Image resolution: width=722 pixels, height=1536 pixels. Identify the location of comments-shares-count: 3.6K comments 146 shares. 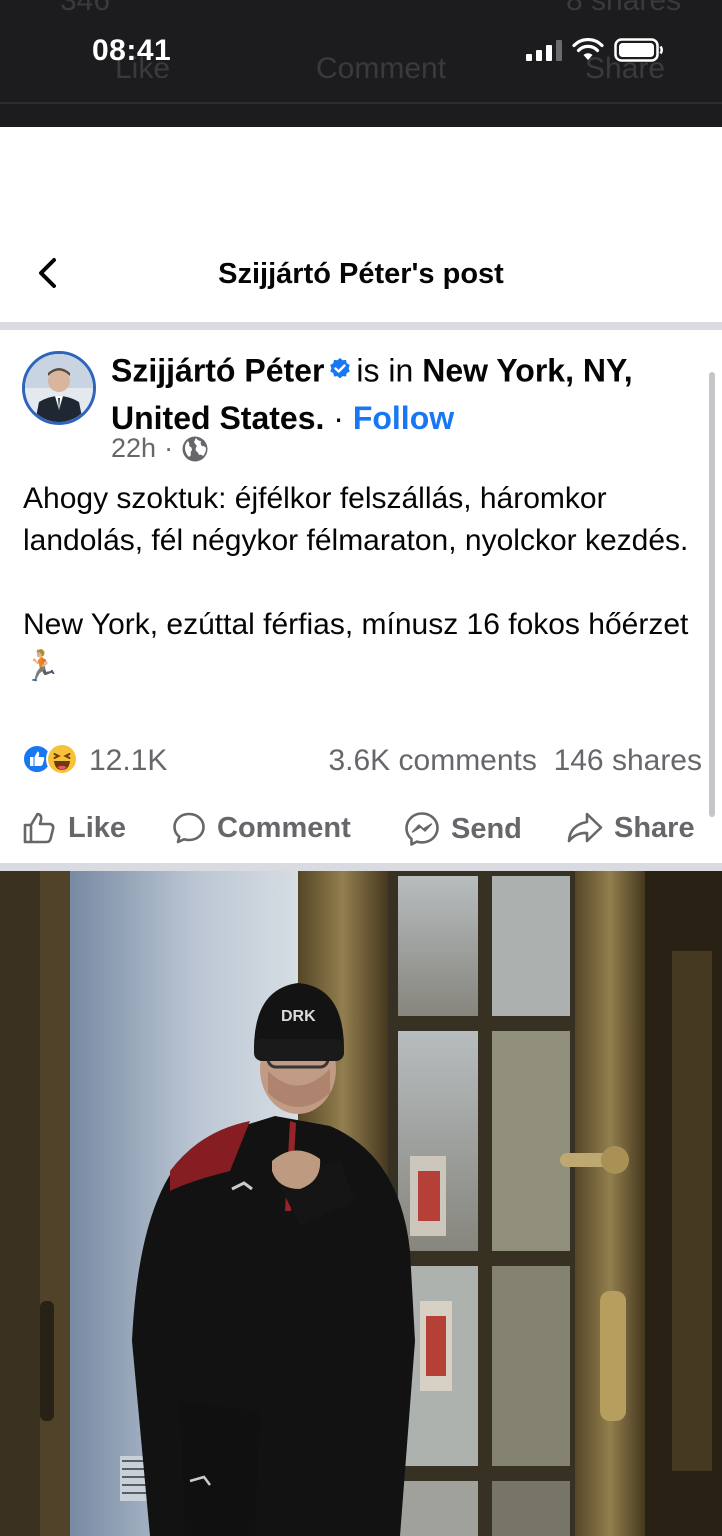
(515, 761).